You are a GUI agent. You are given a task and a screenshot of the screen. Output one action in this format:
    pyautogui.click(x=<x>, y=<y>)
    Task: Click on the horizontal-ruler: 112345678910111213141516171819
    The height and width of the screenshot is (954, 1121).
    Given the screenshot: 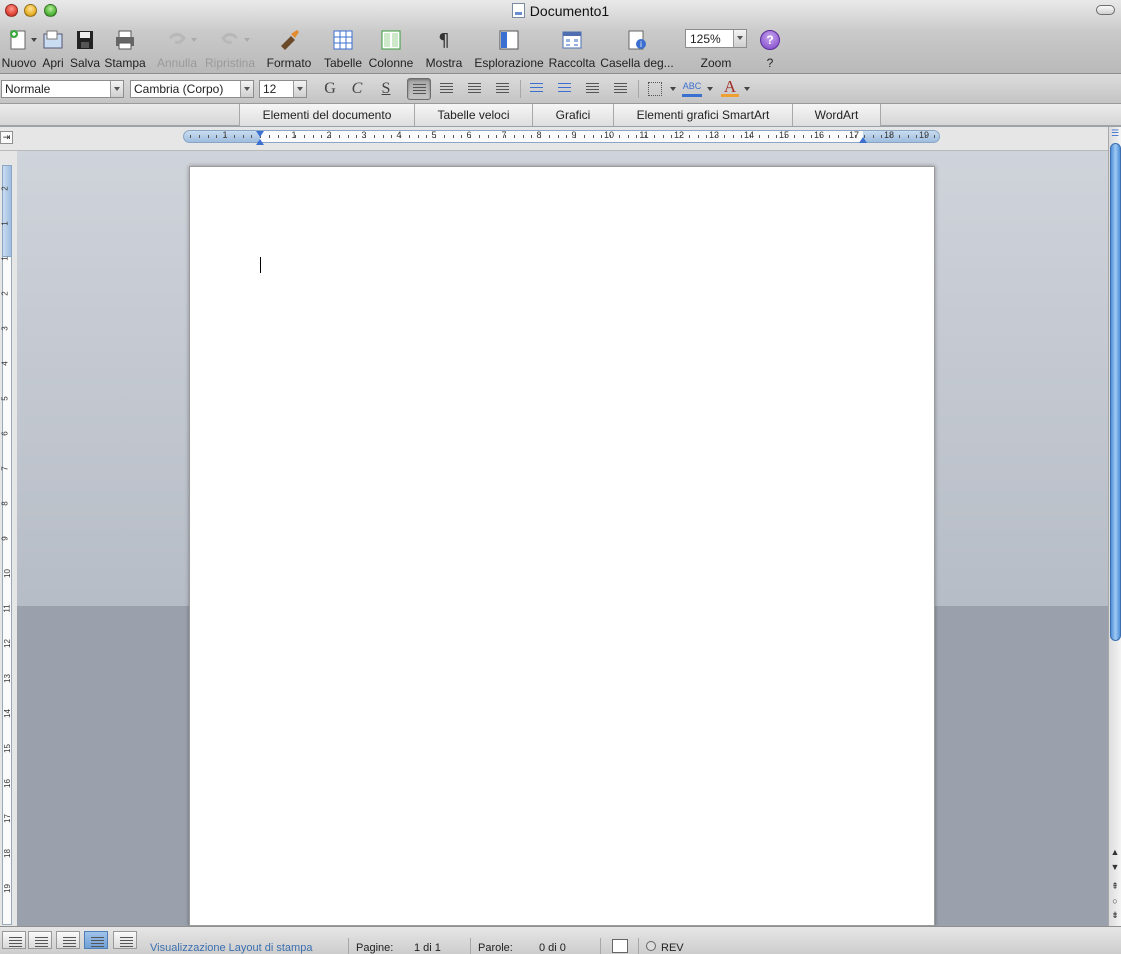 What is the action you would take?
    pyautogui.click(x=554, y=139)
    